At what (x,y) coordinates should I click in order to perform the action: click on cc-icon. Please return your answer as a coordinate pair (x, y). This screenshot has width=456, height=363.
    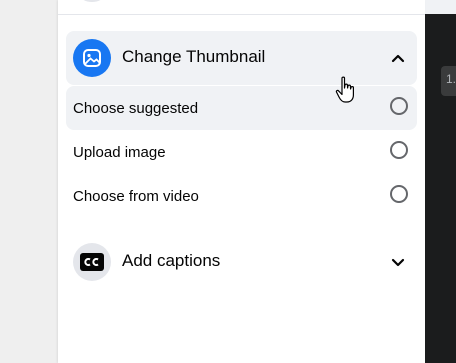
    Looking at the image, I should click on (92, 262).